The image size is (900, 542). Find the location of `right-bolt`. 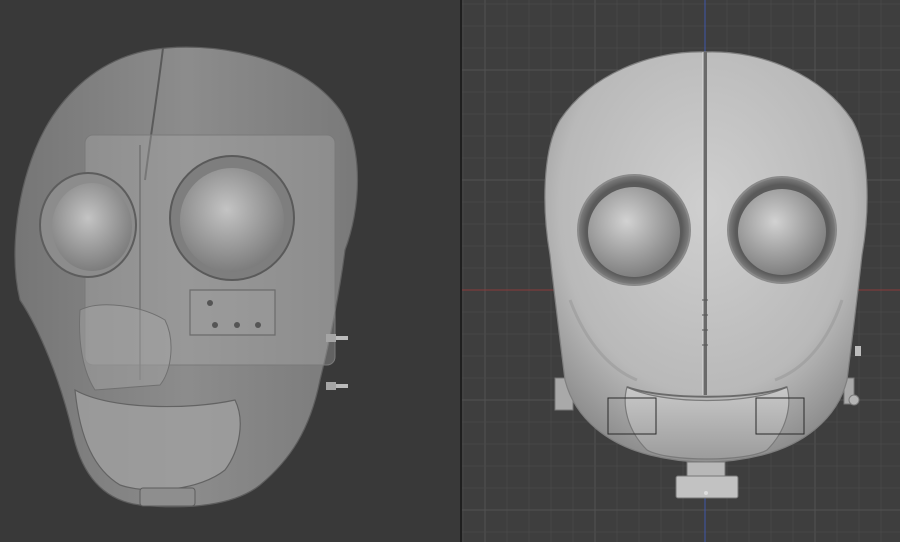

right-bolt is located at coordinates (854, 400).